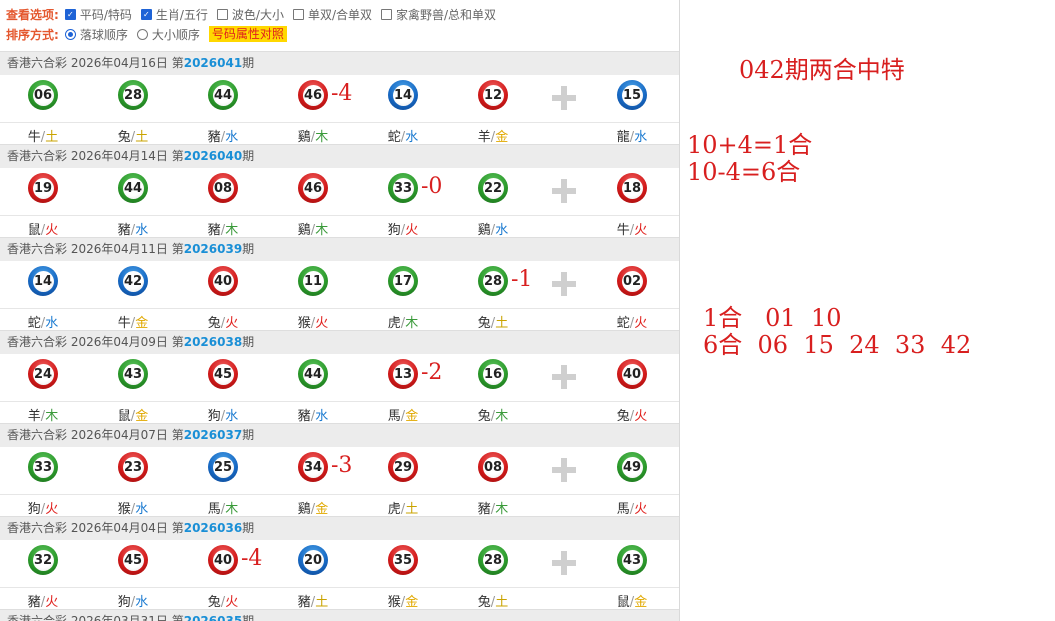 This screenshot has width=1055, height=621. I want to click on lottery-ball: 40, so click(223, 560).